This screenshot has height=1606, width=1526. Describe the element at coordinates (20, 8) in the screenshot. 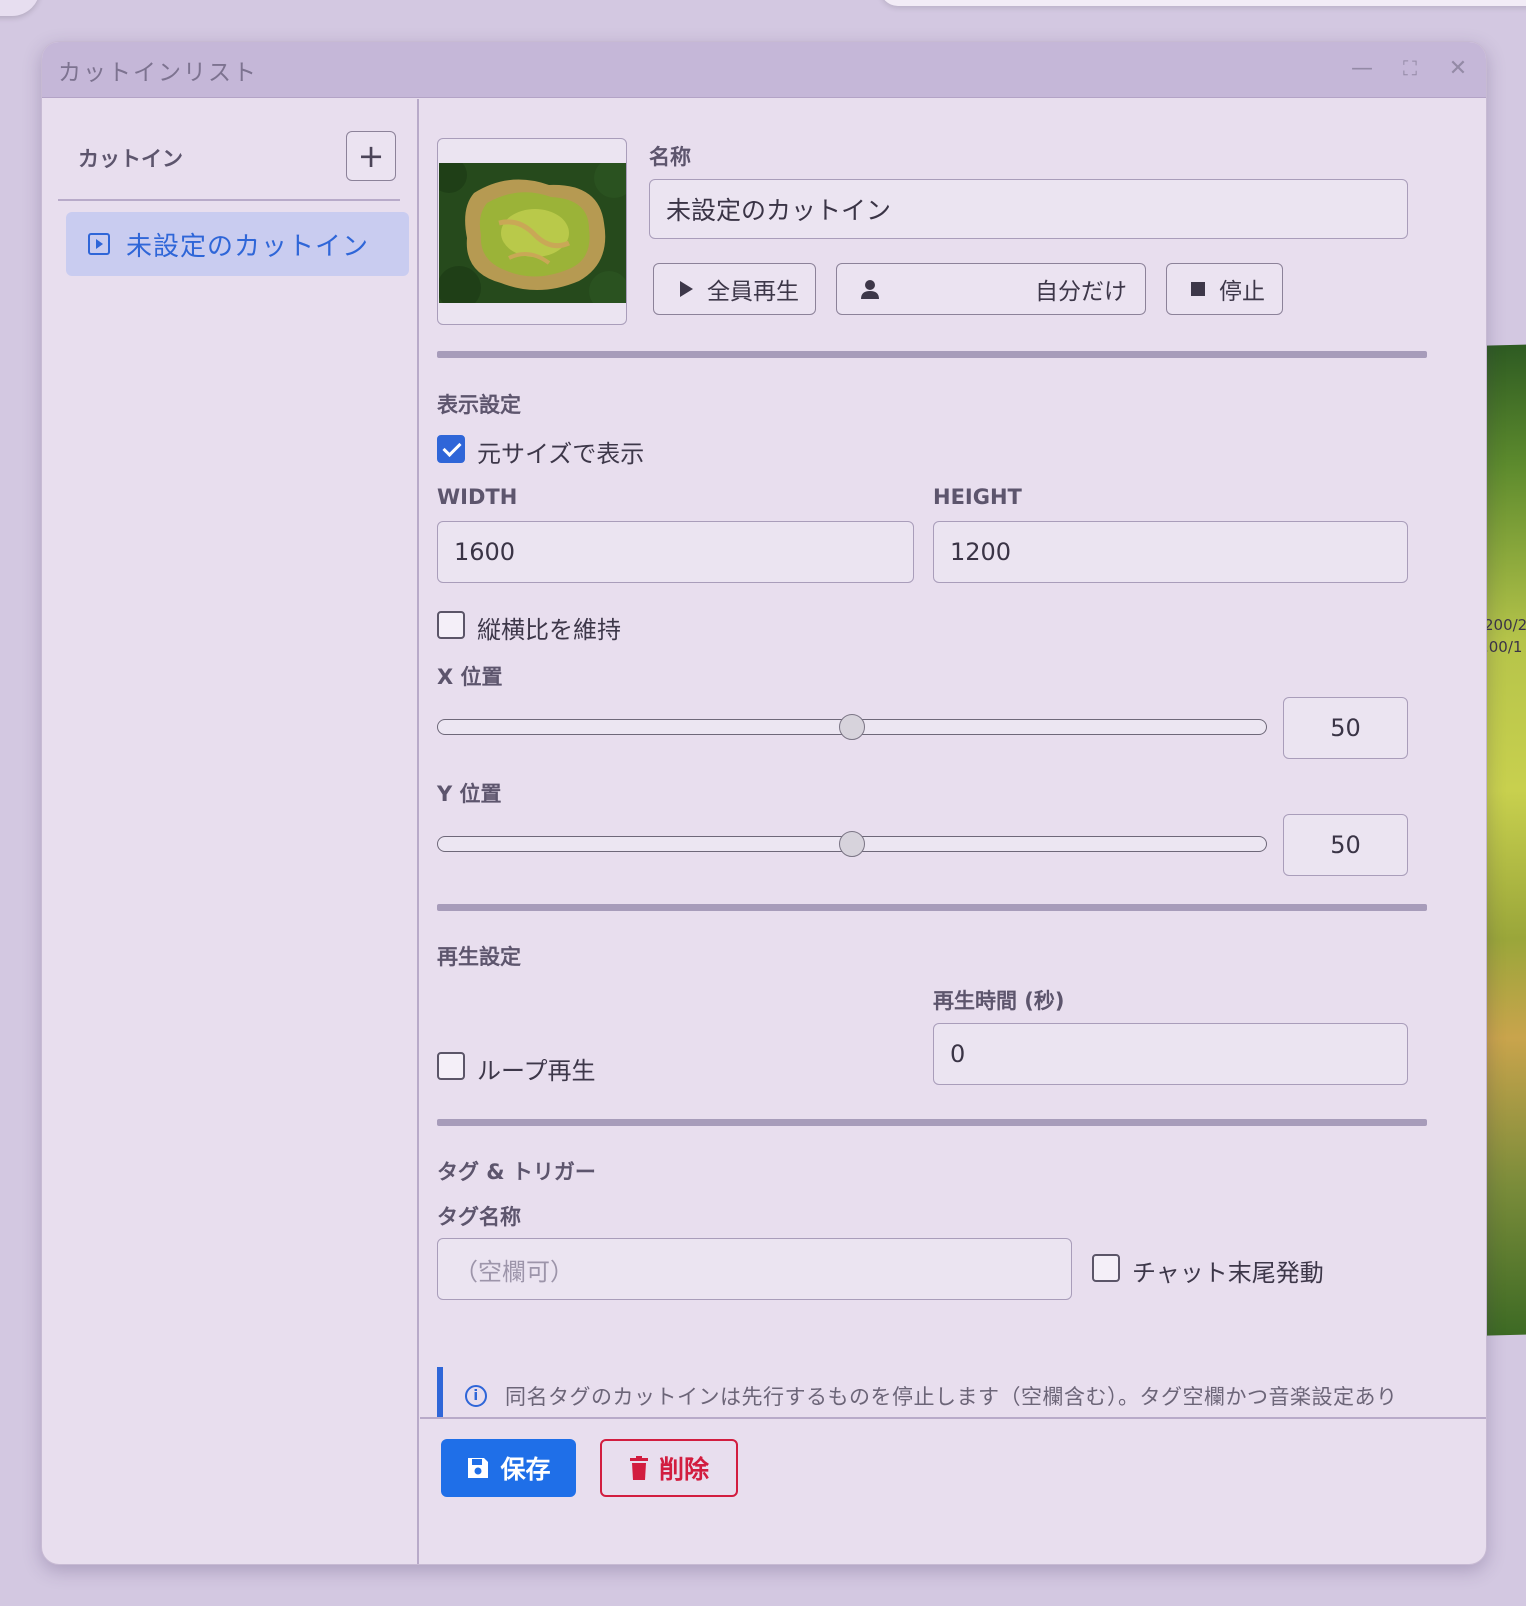

I see `background-panel-left` at that location.